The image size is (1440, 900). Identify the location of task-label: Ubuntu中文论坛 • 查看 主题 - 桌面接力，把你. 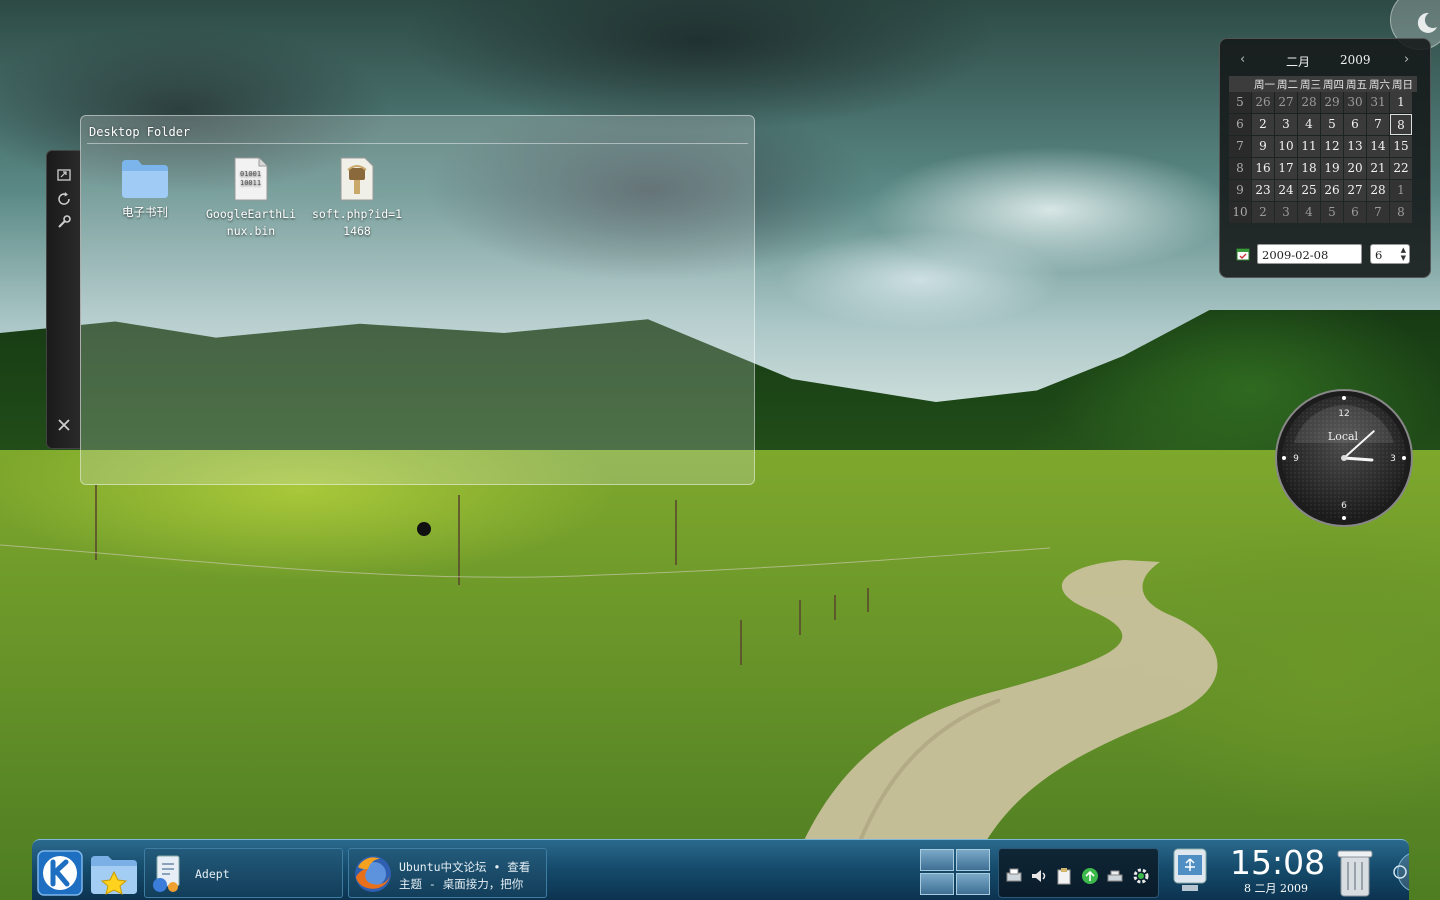
(470, 876).